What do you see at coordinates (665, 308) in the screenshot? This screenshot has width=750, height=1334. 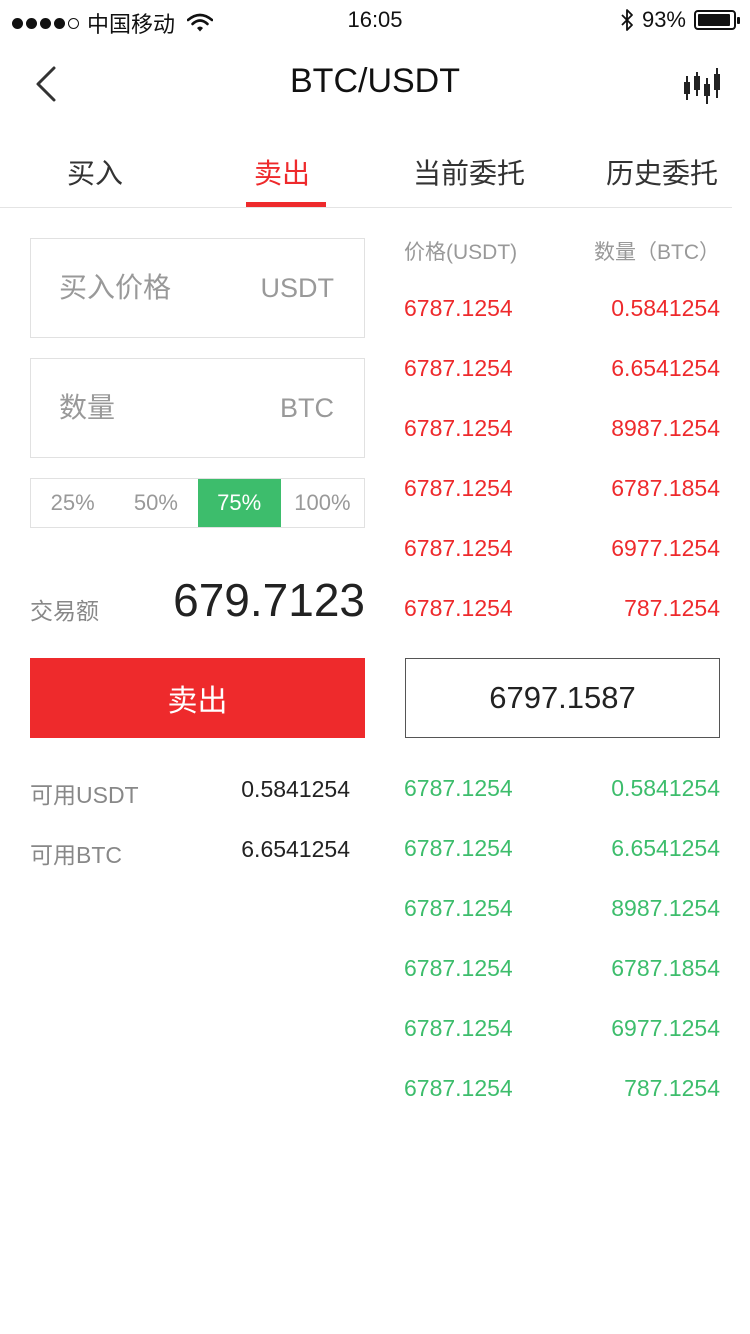 I see `ask-qty: 0.5841254` at bounding box center [665, 308].